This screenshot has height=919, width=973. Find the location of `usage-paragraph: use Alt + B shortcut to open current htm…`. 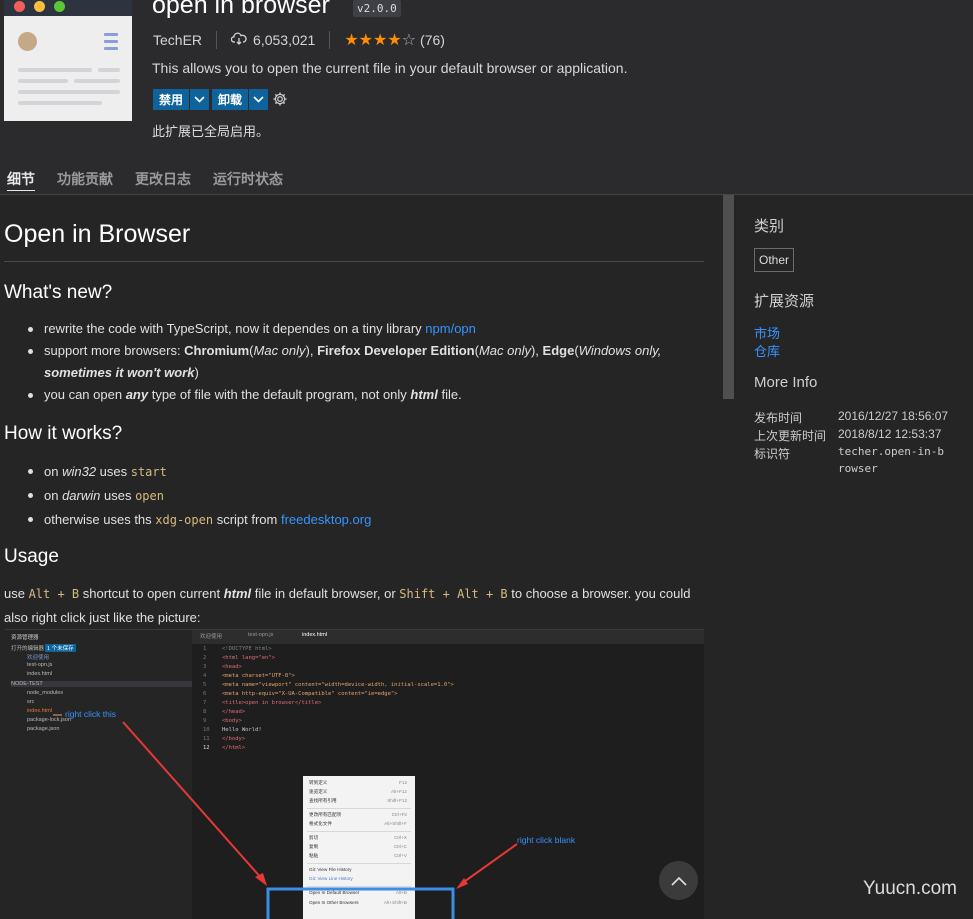

usage-paragraph: use Alt + B shortcut to open current htm… is located at coordinates (347, 605).